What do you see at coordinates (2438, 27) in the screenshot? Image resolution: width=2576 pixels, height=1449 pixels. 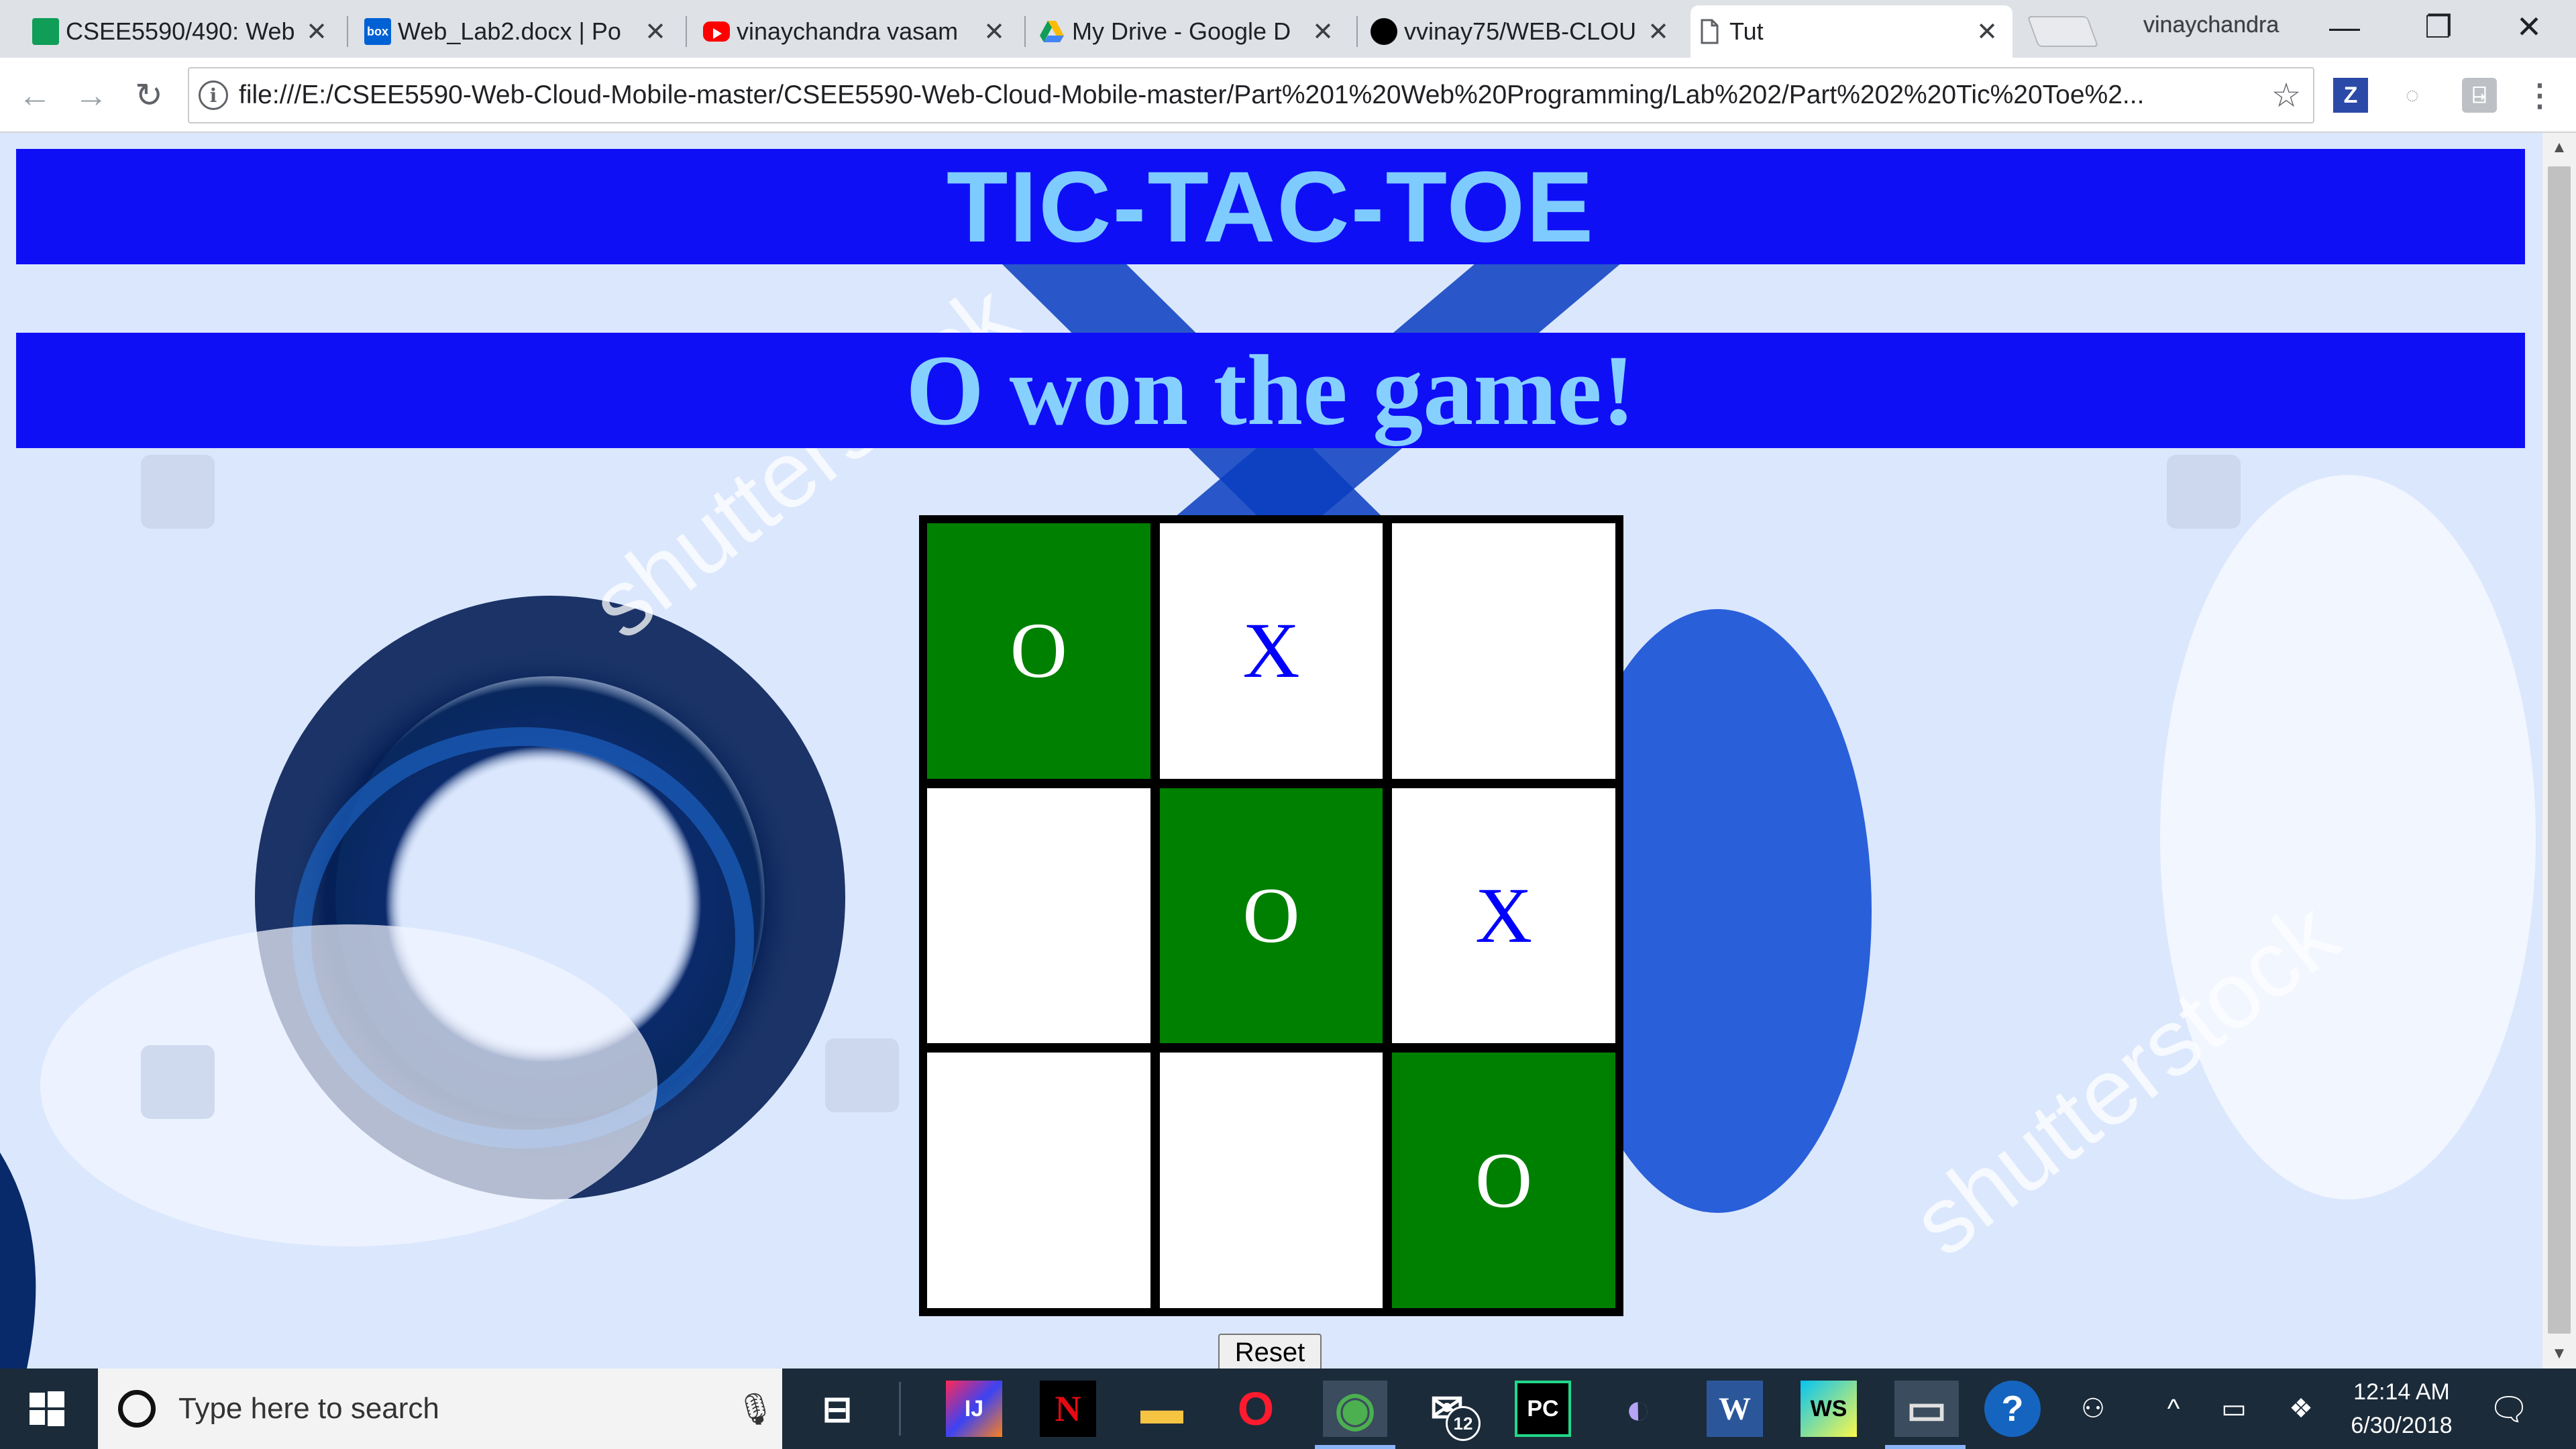 I see `restore-icon: ❐` at bounding box center [2438, 27].